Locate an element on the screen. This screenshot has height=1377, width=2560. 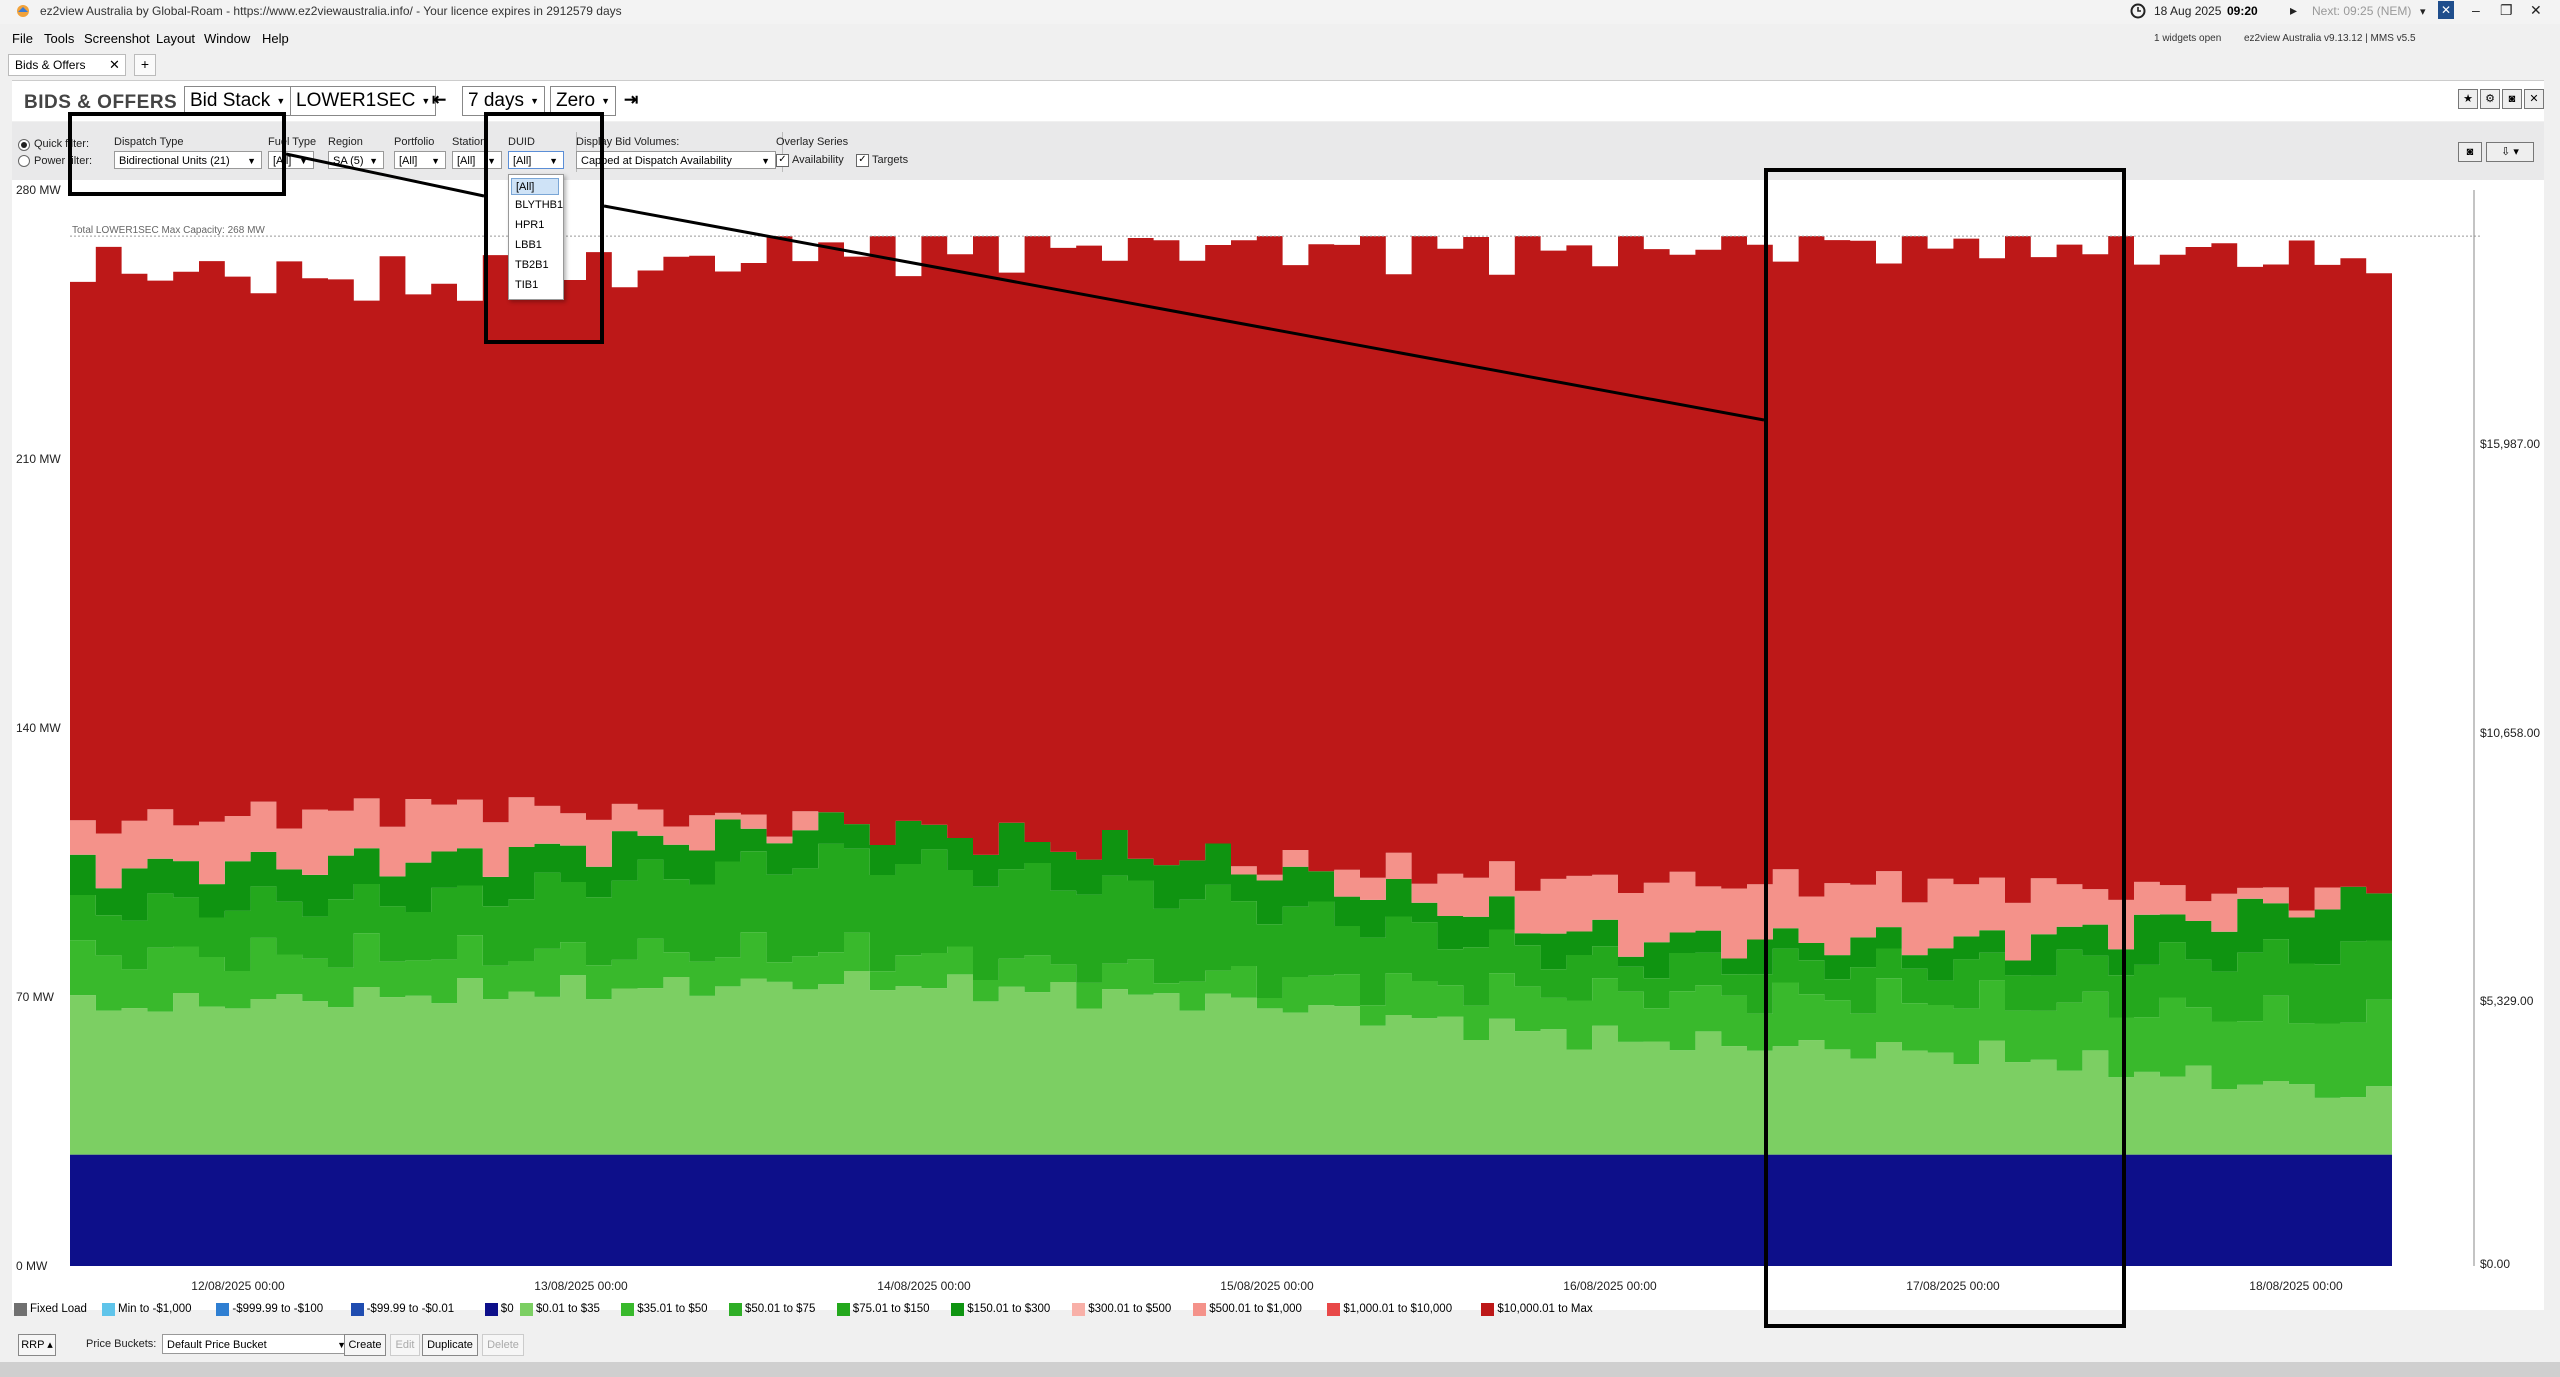
menu-window: Window is located at coordinates (227, 38).